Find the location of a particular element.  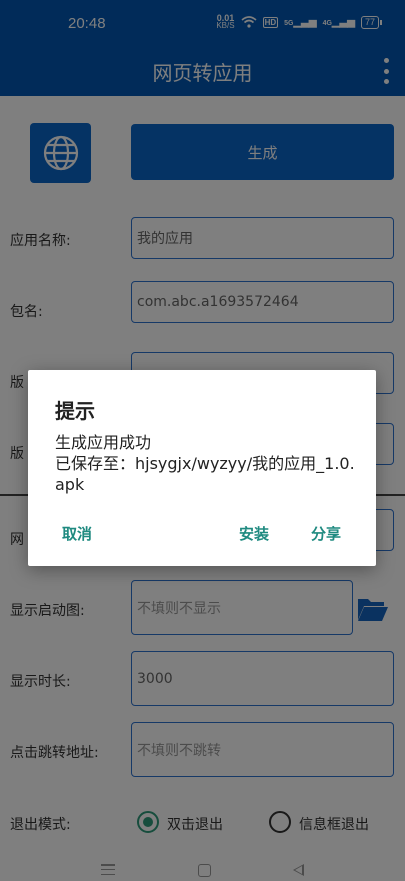

dialog-message: 生成应用成功 已保存至：hjsygjx/wyzyy/我的应用_1.0.apk is located at coordinates (205, 463).